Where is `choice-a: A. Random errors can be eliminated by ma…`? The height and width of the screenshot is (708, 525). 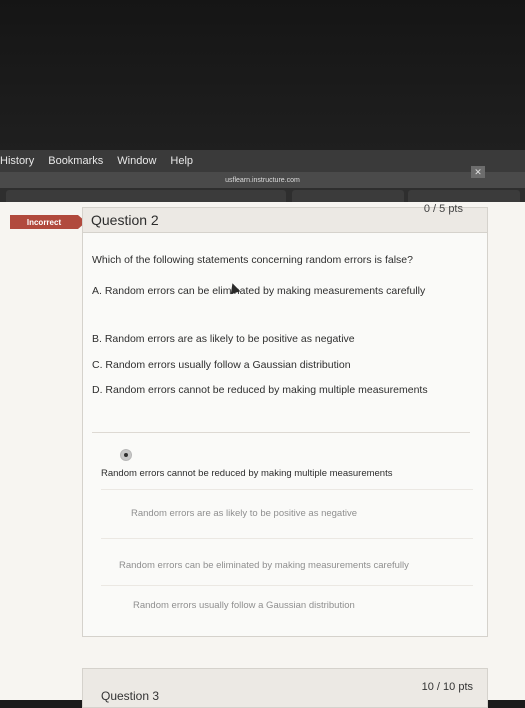 choice-a: A. Random errors can be eliminated by ma… is located at coordinates (259, 291).